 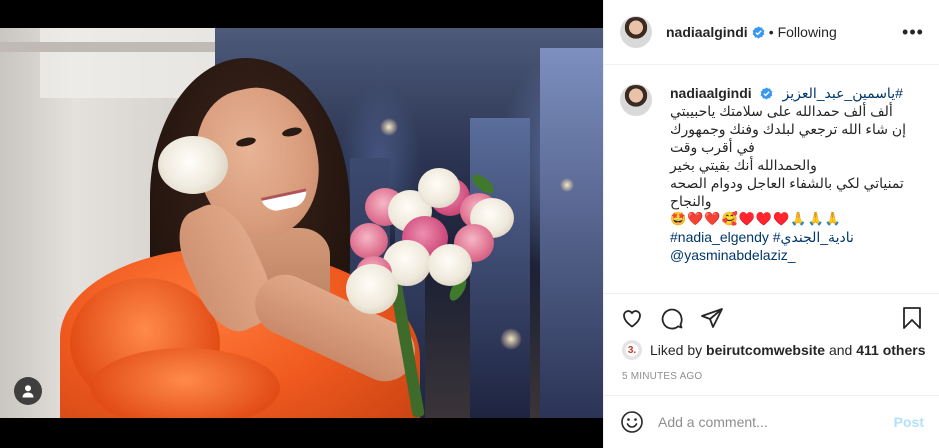 I want to click on save-button, so click(x=912, y=318).